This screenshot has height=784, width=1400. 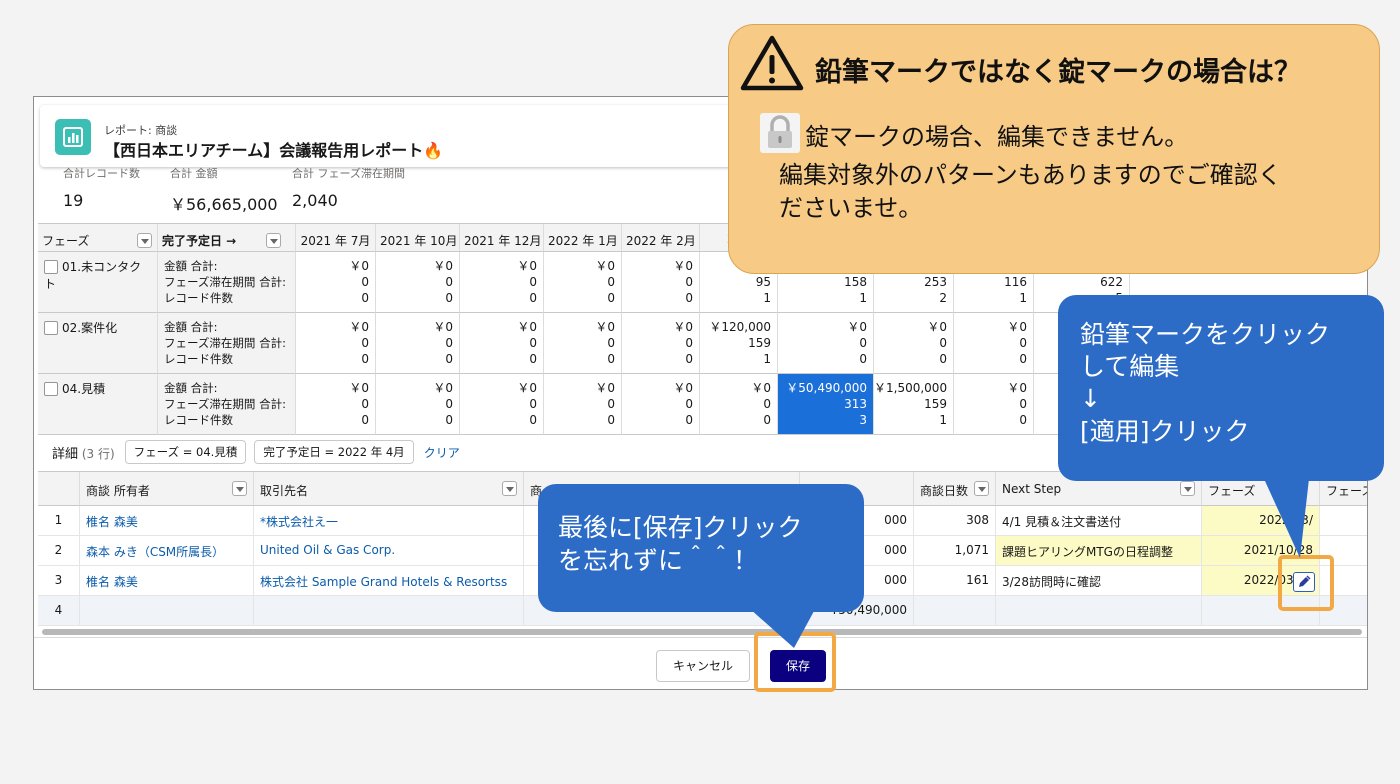 I want to click on detail-column-header, so click(x=59, y=489).